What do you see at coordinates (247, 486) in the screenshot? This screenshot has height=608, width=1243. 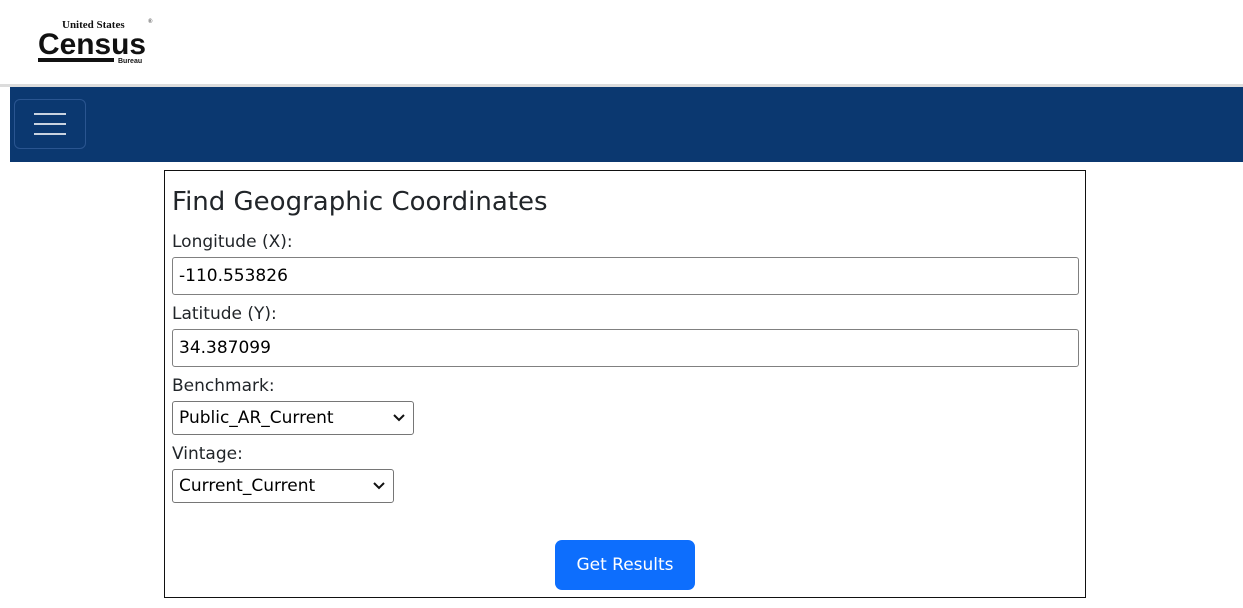 I see `vintage-selected-value: Current_Current` at bounding box center [247, 486].